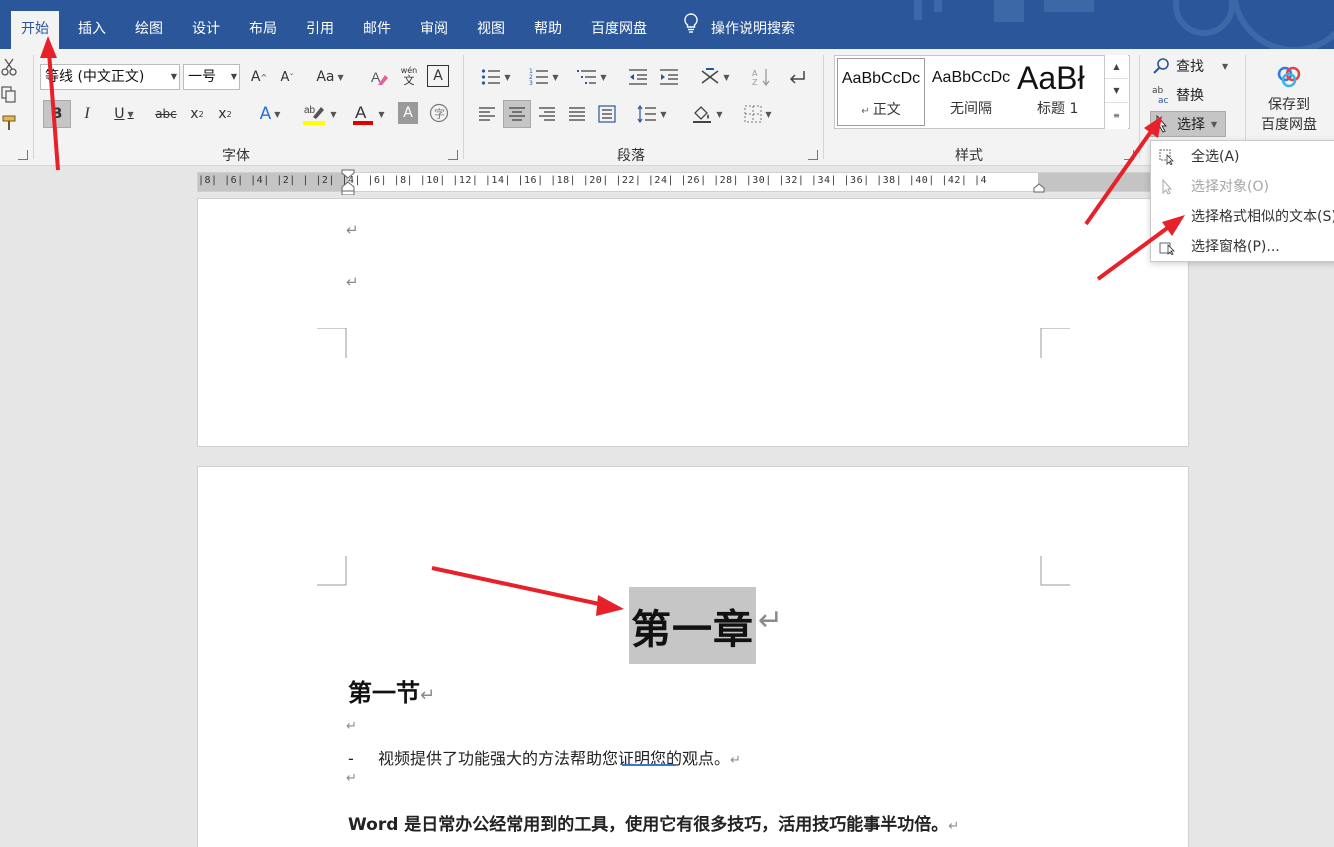 This screenshot has height=847, width=1334. I want to click on tab-insert: 插入, so click(92, 30).